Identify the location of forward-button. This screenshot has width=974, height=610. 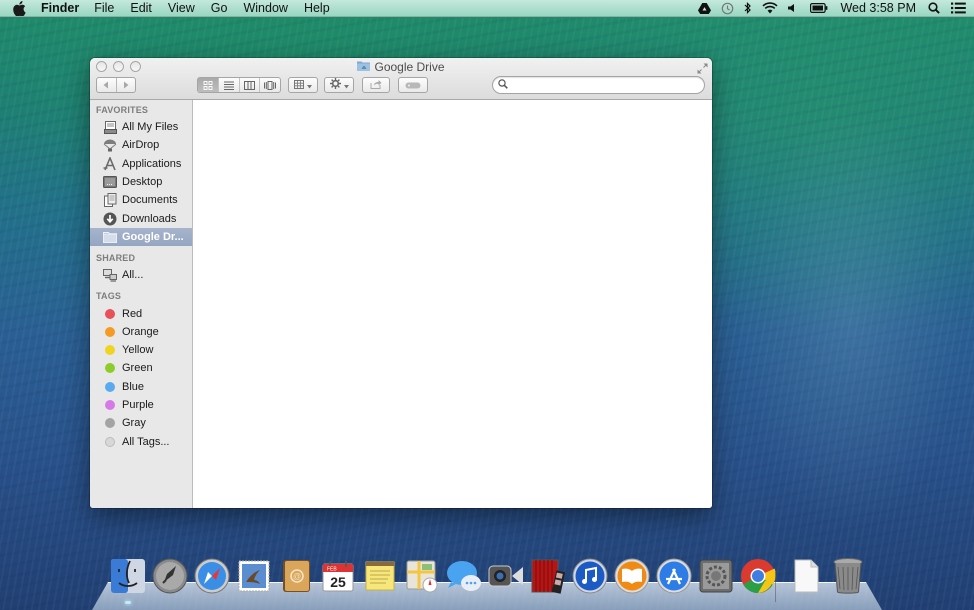
(125, 85).